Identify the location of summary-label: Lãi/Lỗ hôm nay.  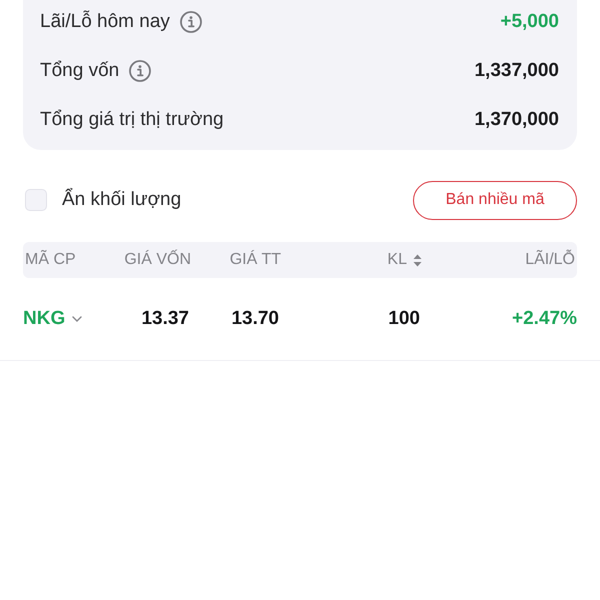
(105, 22).